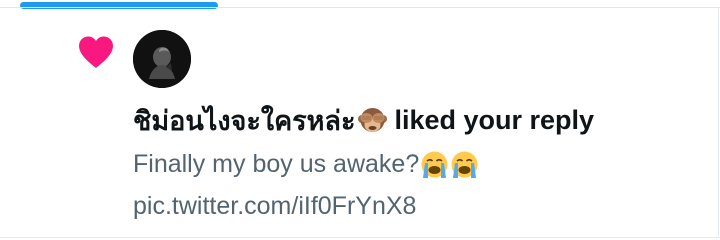 Image resolution: width=720 pixels, height=240 pixels. I want to click on action-text: liked your reply, so click(494, 119).